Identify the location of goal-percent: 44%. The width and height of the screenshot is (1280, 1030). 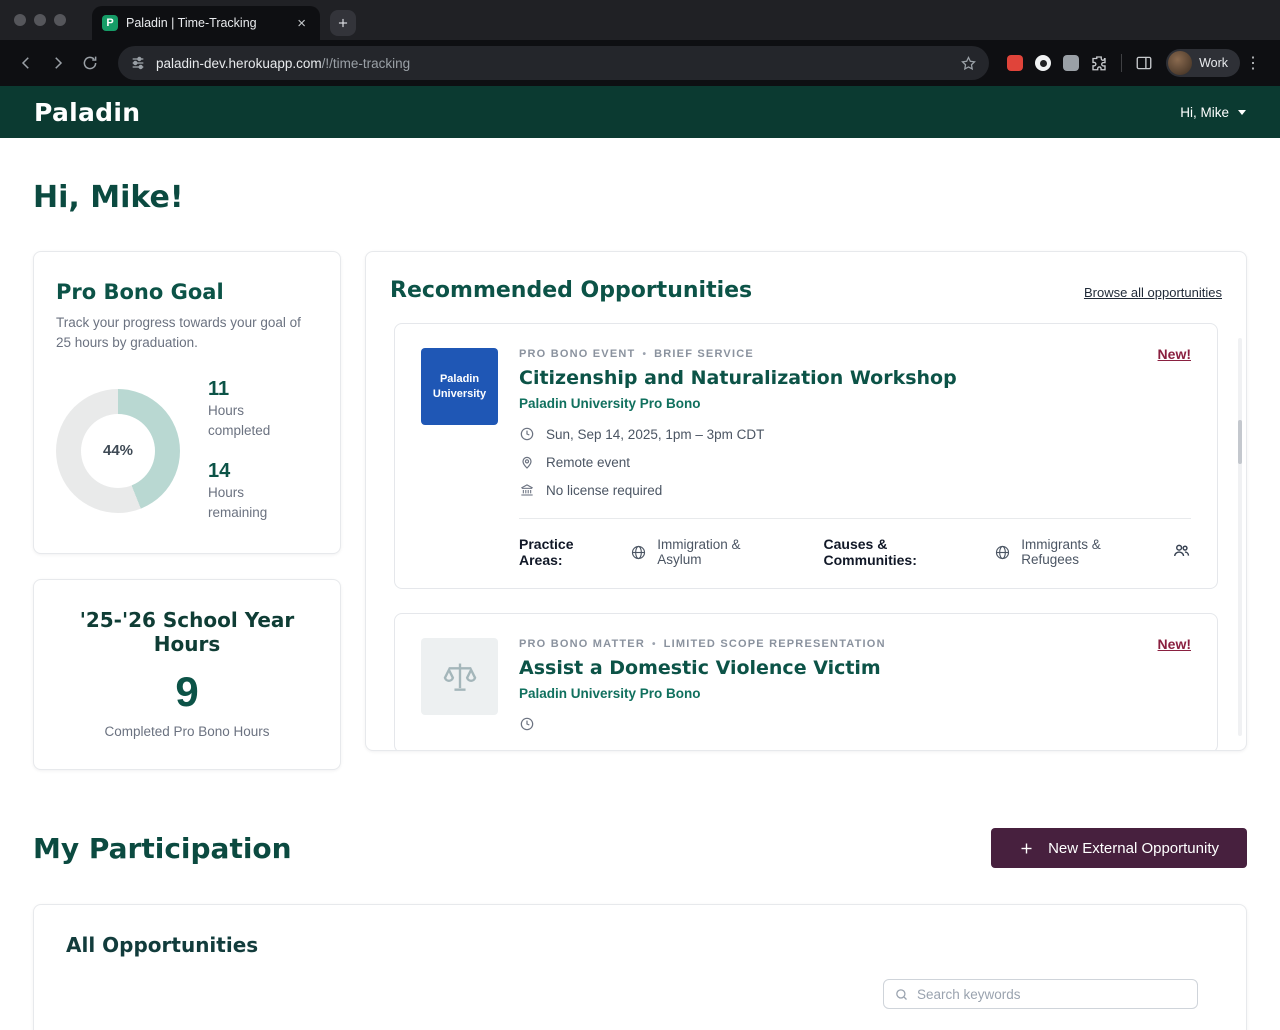
(118, 451).